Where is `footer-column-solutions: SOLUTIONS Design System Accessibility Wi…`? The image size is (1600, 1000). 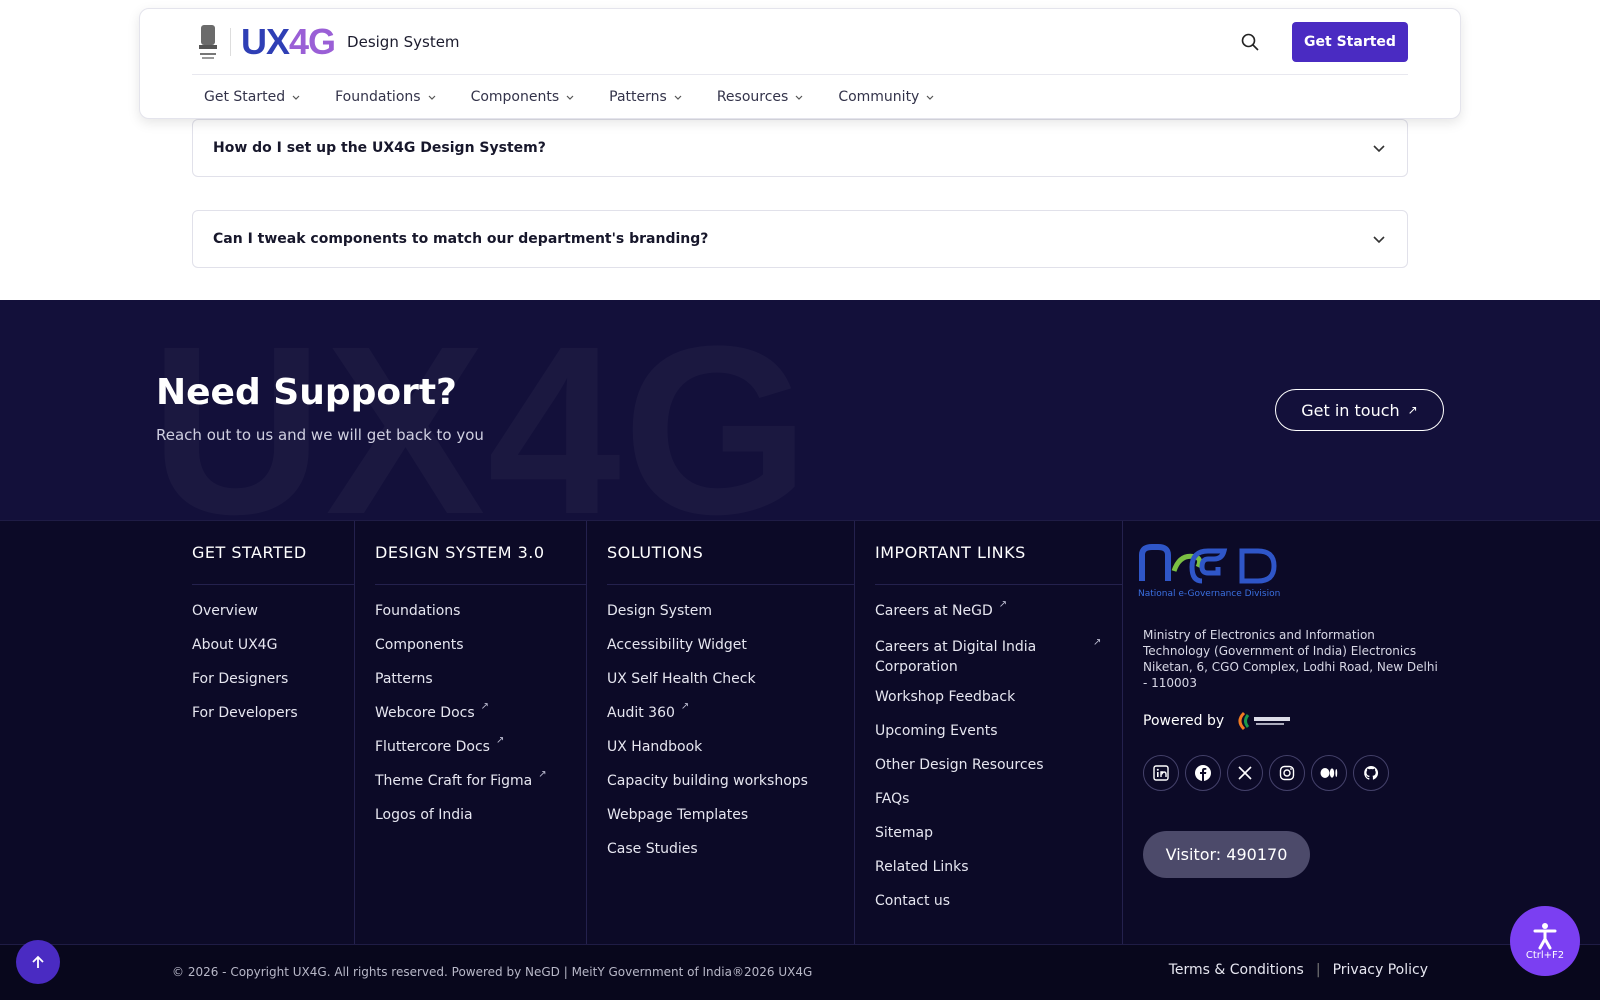 footer-column-solutions: SOLUTIONS Design System Accessibility Wi… is located at coordinates (720, 733).